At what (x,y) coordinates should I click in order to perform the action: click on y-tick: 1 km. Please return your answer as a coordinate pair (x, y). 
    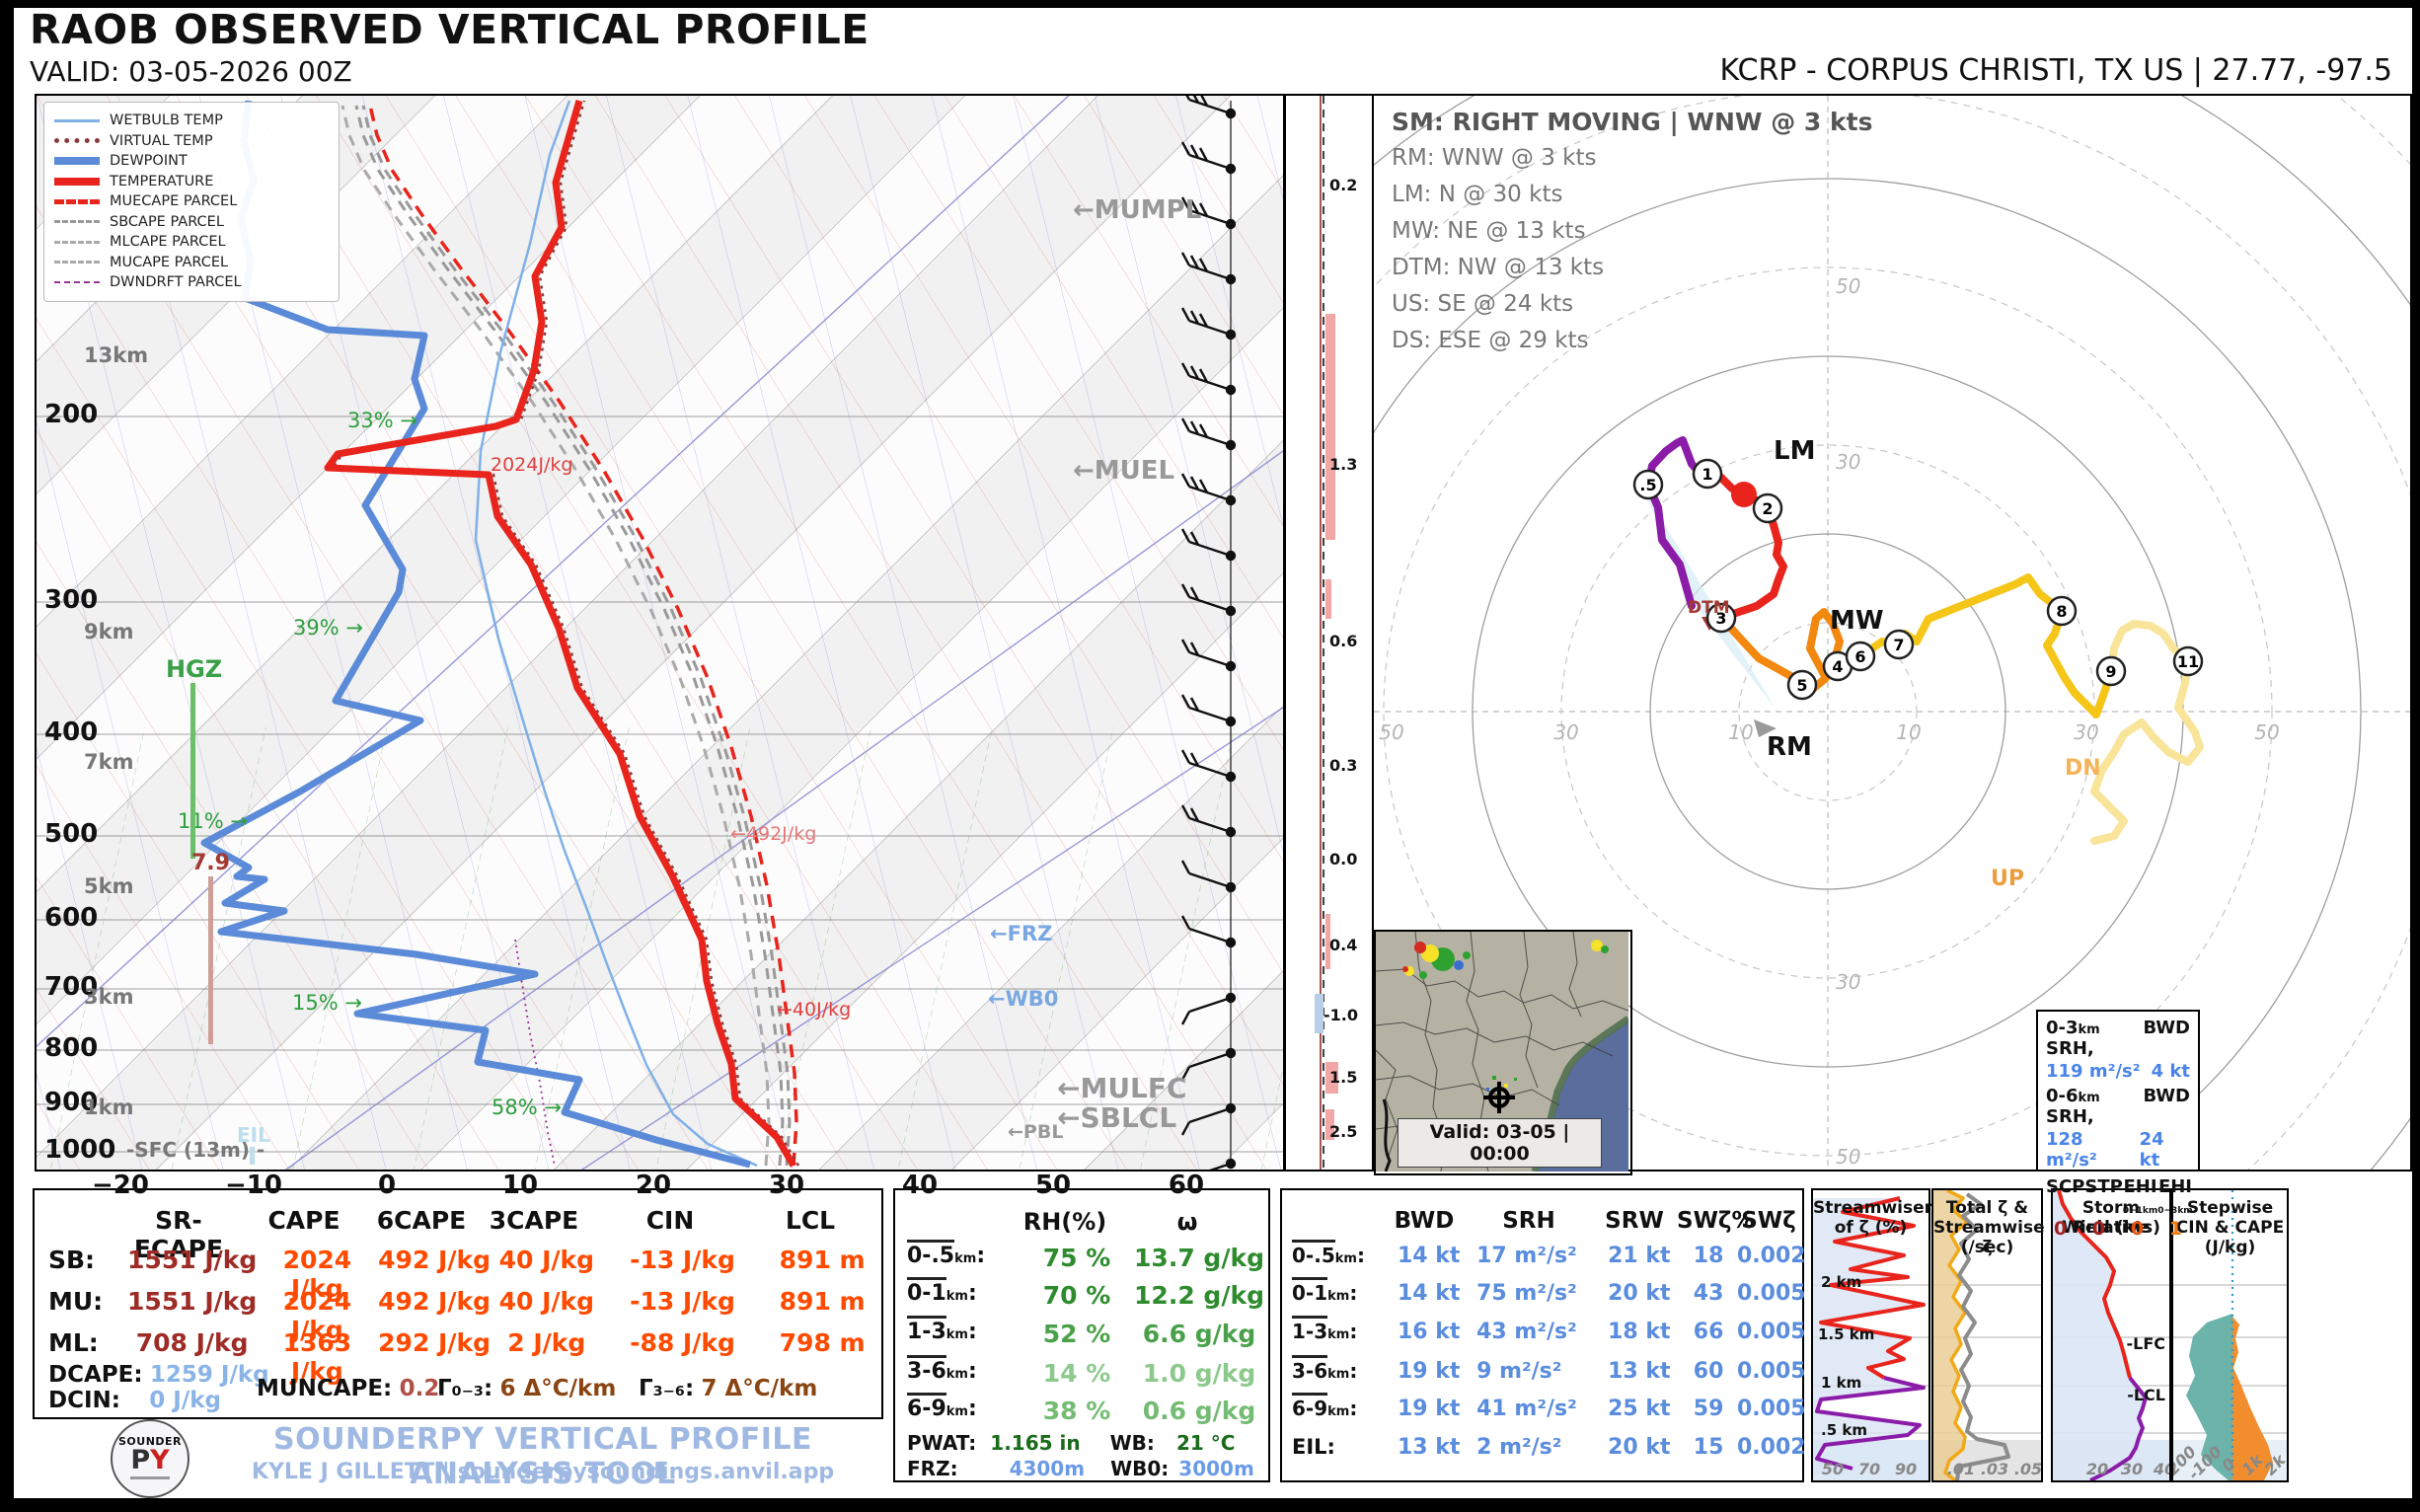
    Looking at the image, I should click on (1841, 1383).